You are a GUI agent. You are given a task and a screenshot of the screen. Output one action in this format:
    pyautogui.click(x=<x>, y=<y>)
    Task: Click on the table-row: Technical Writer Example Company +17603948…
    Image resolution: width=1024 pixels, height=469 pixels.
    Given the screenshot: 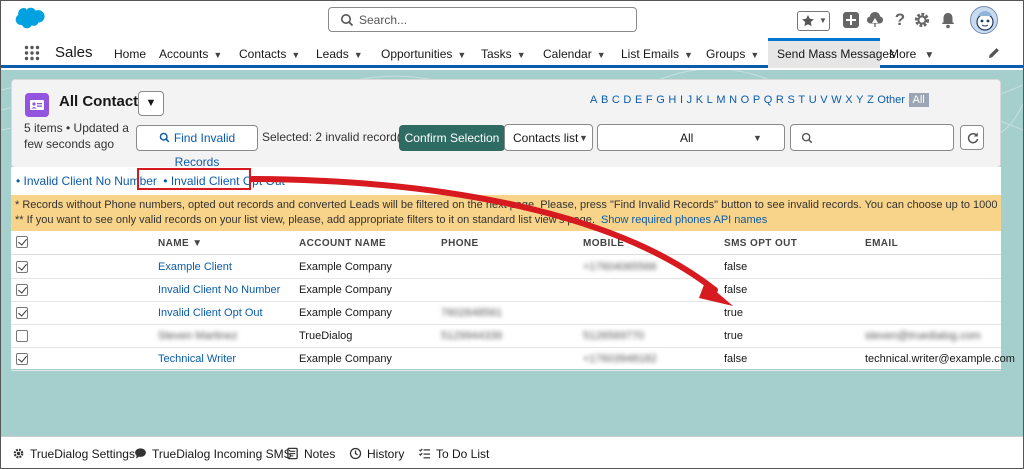 What is the action you would take?
    pyautogui.click(x=513, y=359)
    